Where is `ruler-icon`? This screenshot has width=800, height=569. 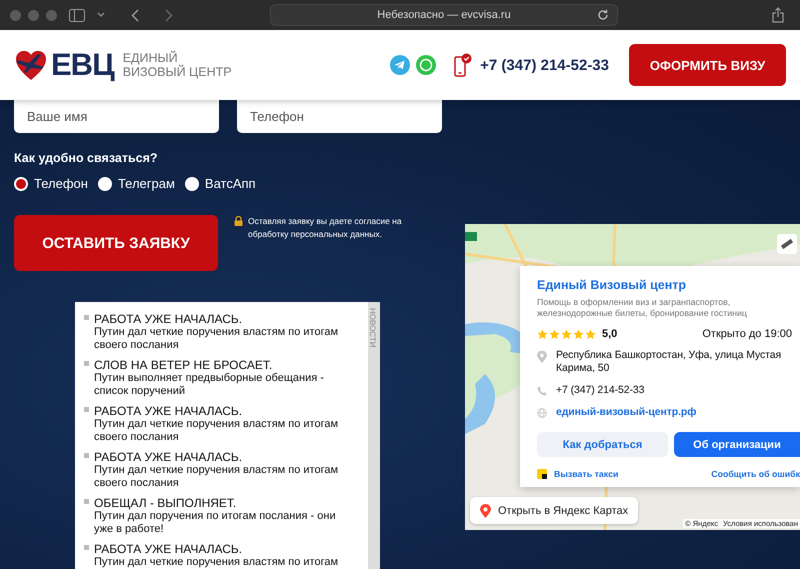
ruler-icon is located at coordinates (787, 244).